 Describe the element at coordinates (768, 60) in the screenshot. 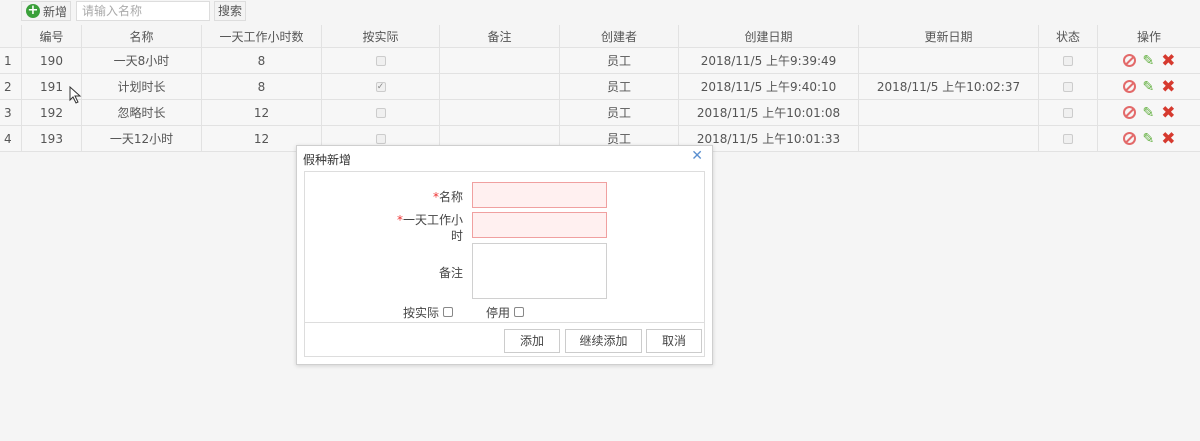

I see `cell-created: 2018/11/5 上午9:39:49` at that location.